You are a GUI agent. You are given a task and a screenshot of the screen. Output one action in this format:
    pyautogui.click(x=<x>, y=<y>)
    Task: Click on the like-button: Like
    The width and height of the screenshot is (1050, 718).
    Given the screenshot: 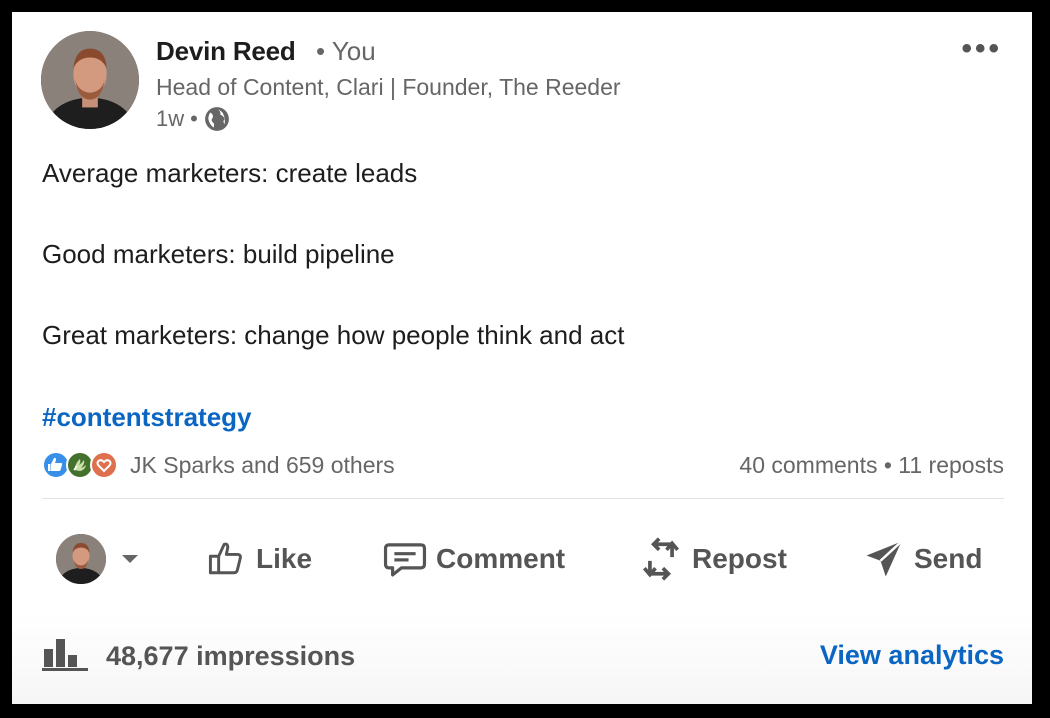 What is the action you would take?
    pyautogui.click(x=258, y=559)
    